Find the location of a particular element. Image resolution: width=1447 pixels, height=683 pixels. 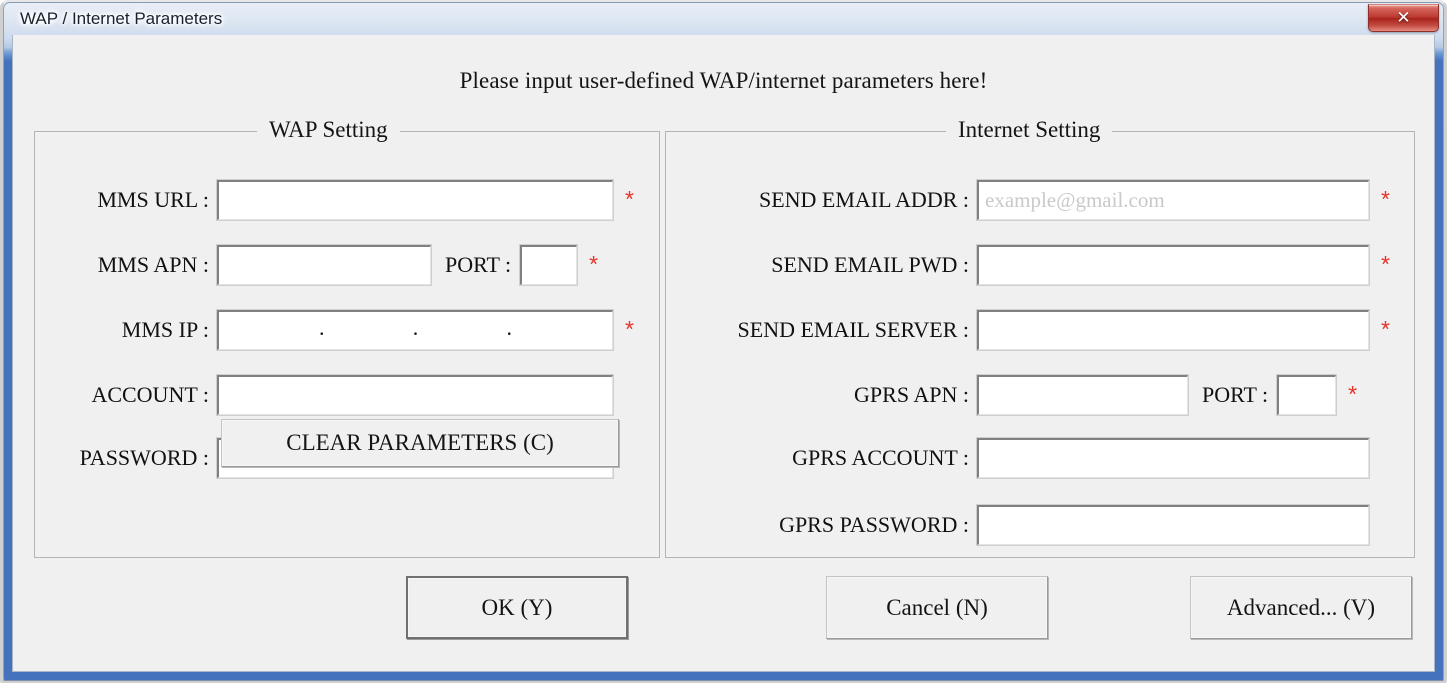

field-row-send-email-server: SEND EMAIL SERVER : * is located at coordinates (1039, 330).